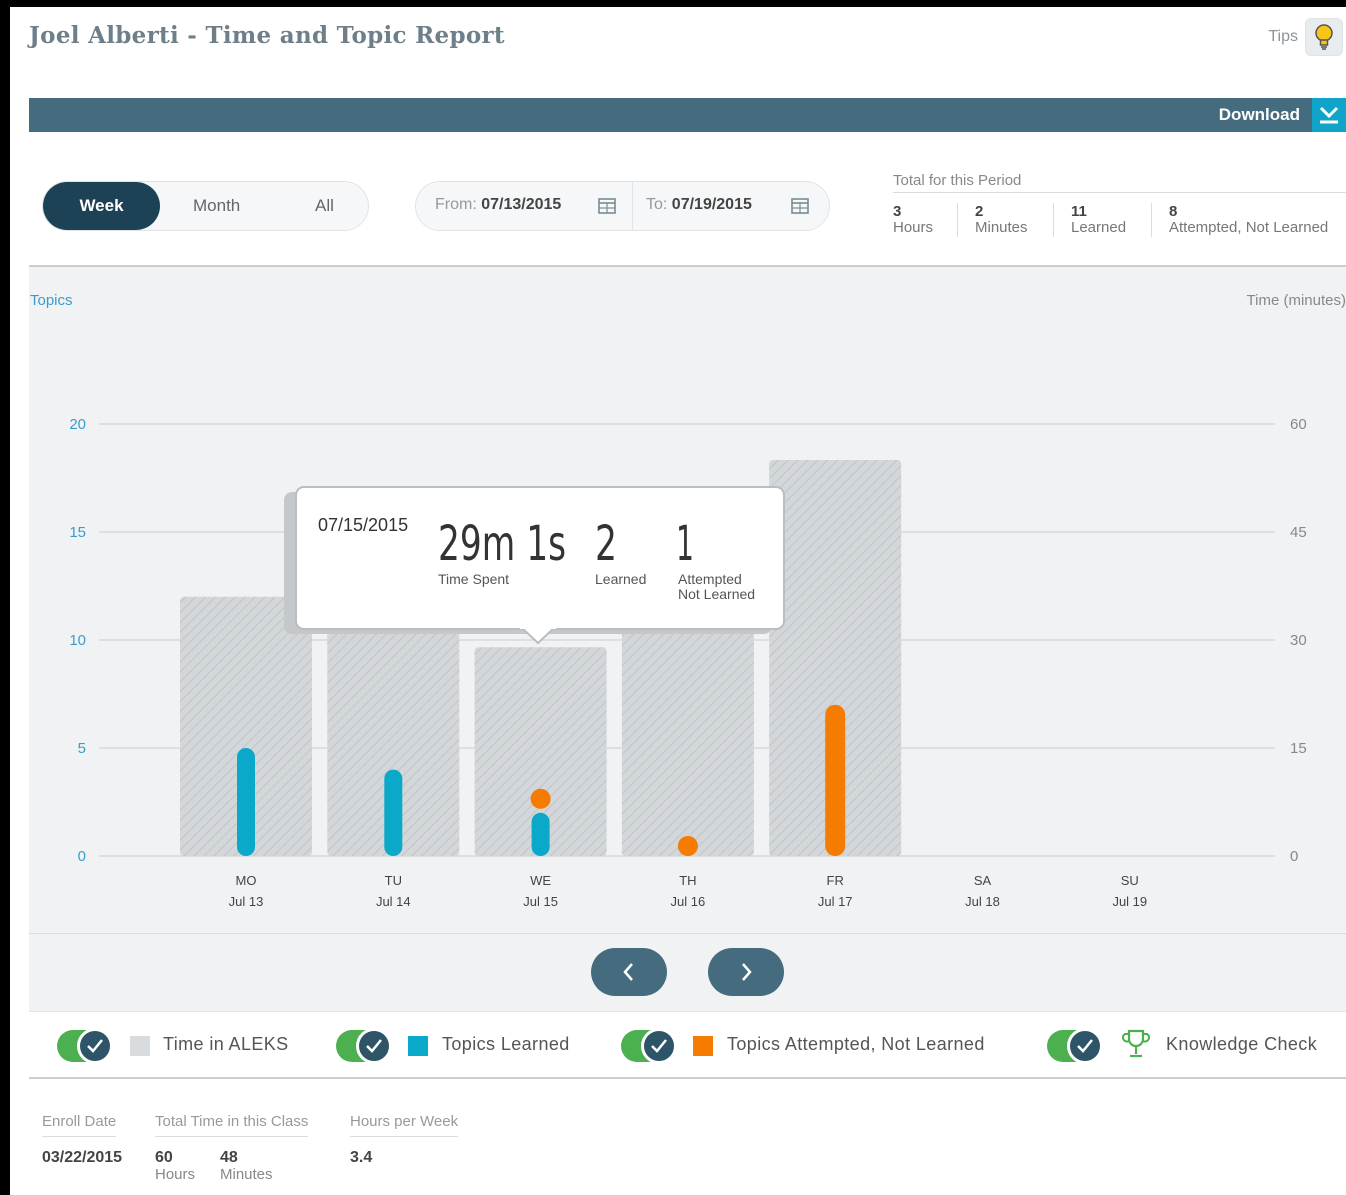 This screenshot has width=1346, height=1195. What do you see at coordinates (620, 579) in the screenshot?
I see `tooltip-learned-label: Learned` at bounding box center [620, 579].